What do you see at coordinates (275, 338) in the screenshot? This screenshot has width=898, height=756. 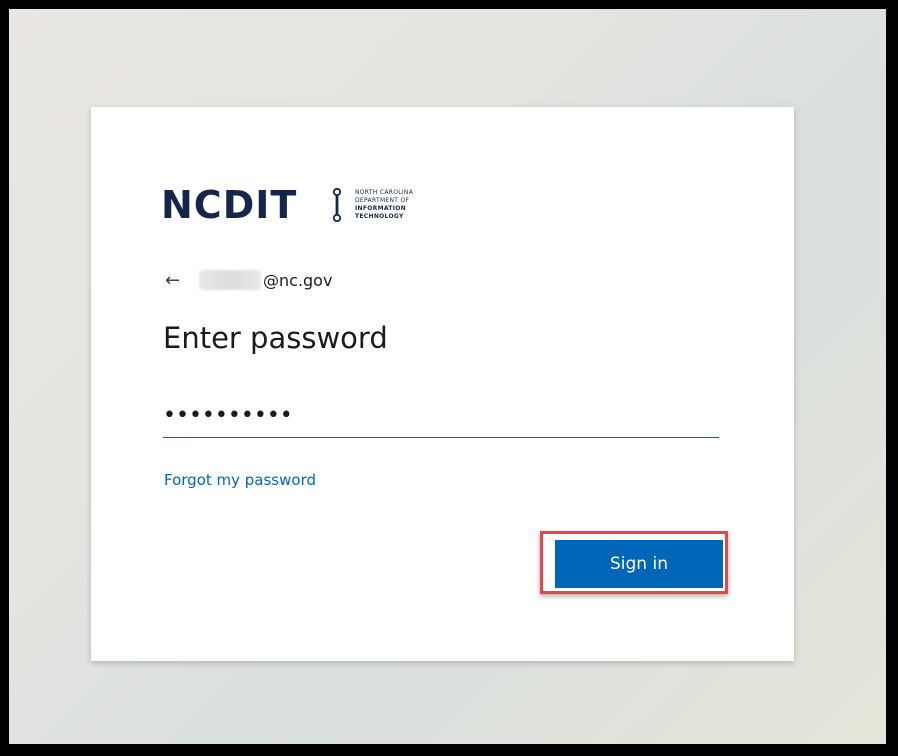 I see `page-title: Enter password` at bounding box center [275, 338].